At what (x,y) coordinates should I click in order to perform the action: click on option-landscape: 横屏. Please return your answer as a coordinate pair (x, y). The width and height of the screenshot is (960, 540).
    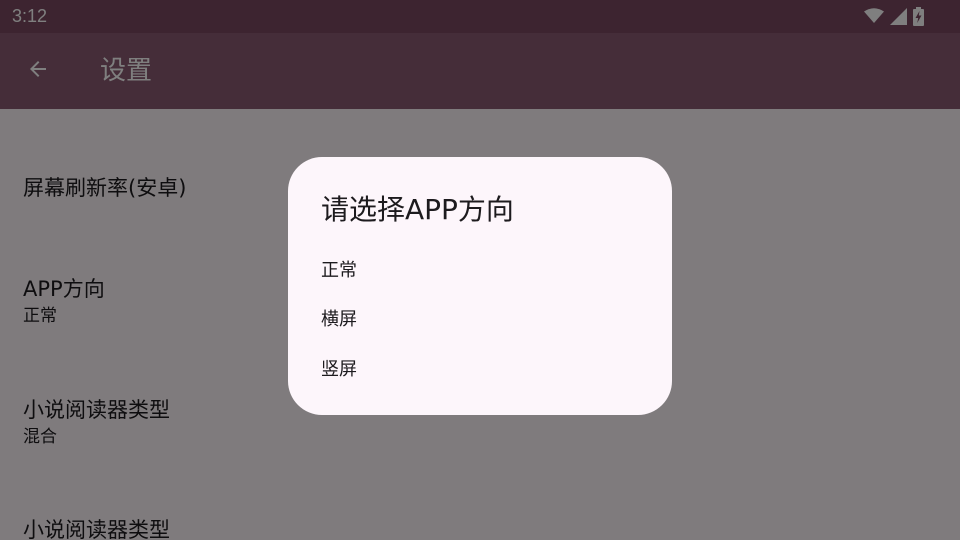
    Looking at the image, I should click on (481, 320).